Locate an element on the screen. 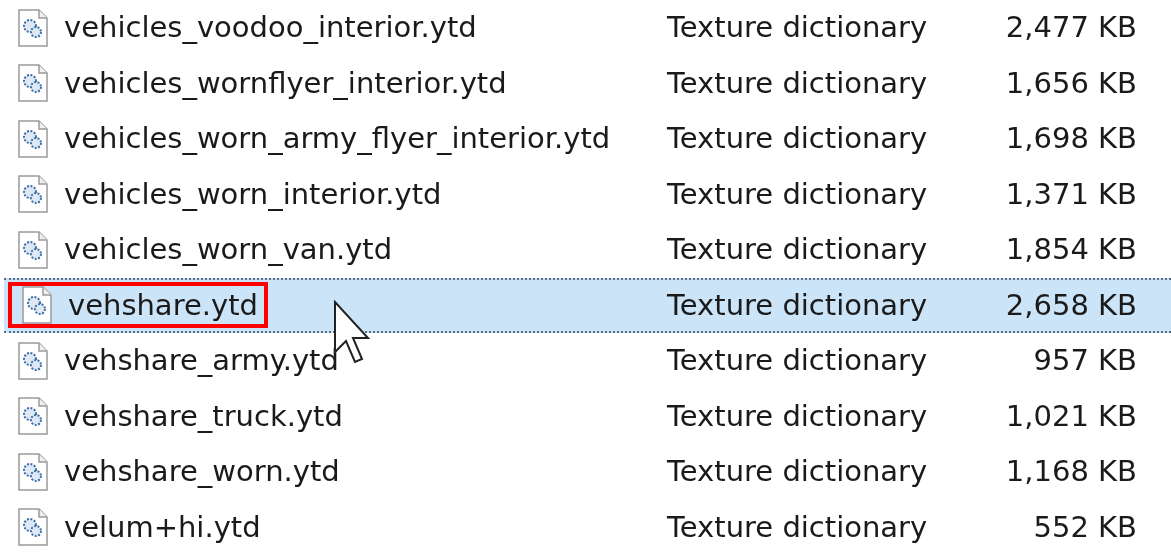  file-row: vehshare_truck.ytd Texture dictionary 1,021 KB is located at coordinates (587, 416).